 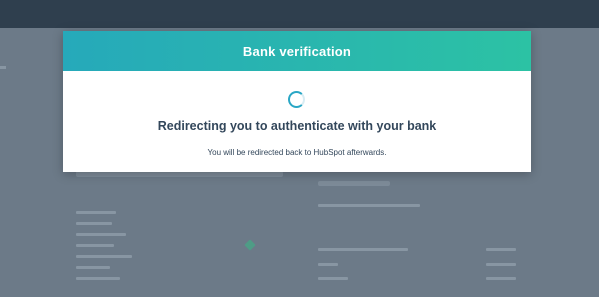 I want to click on dialog-title: Bank verification, so click(x=297, y=51).